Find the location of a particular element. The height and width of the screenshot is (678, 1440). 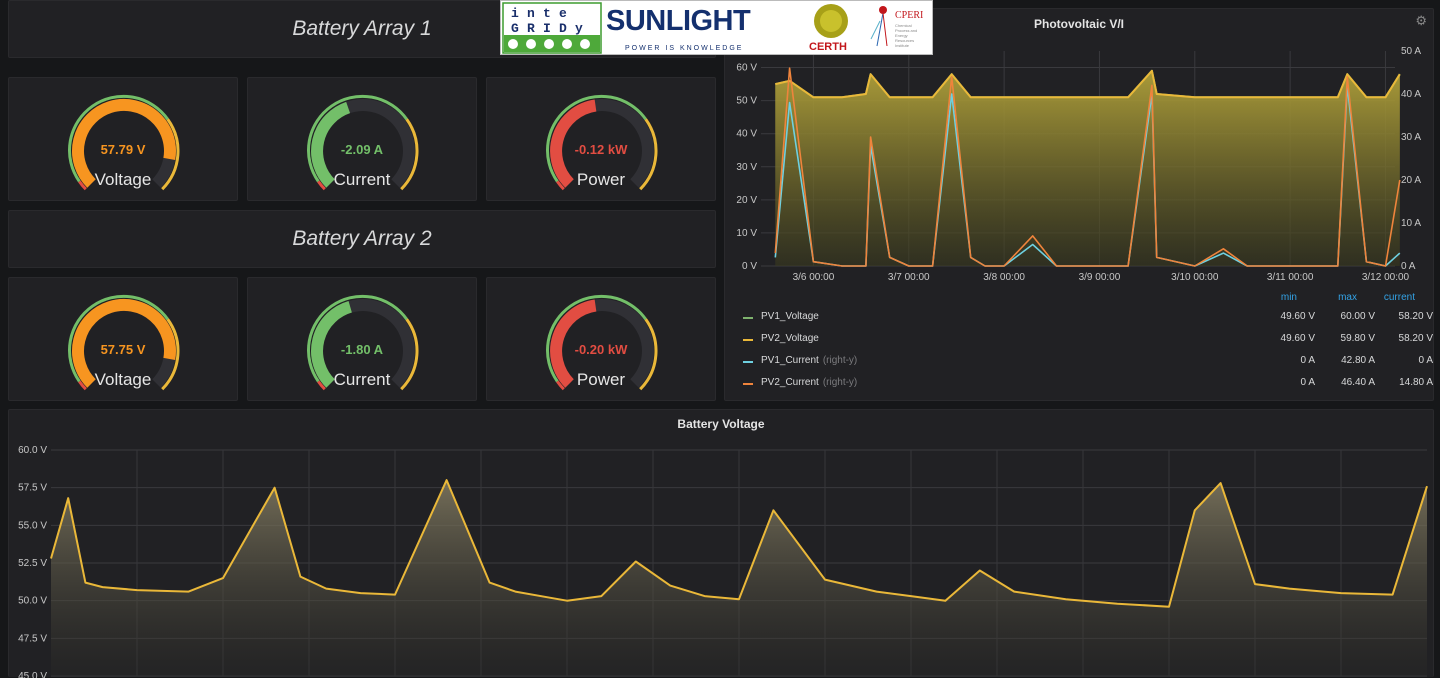

gauge-panel-array1-power: -0.12 kW Power is located at coordinates (601, 139).